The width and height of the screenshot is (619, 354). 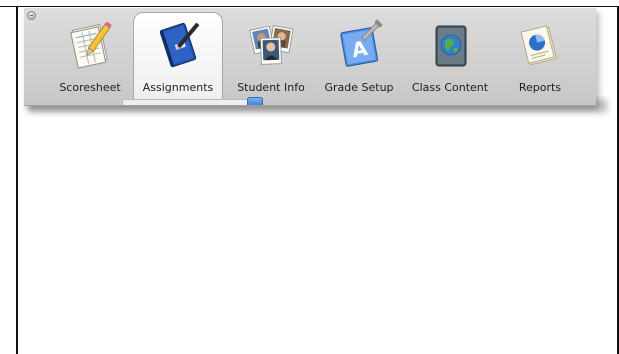 What do you see at coordinates (359, 87) in the screenshot?
I see `tab-label: Grade Setup` at bounding box center [359, 87].